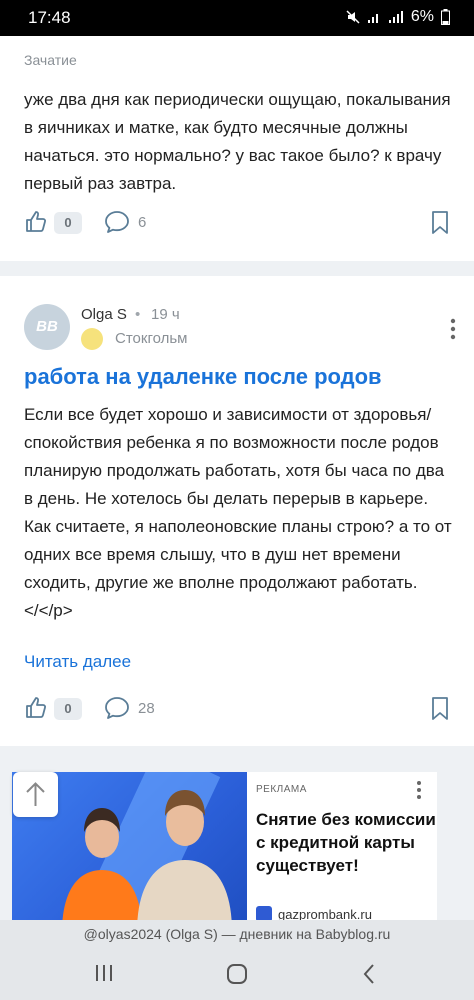 Image resolution: width=474 pixels, height=1000 pixels. Describe the element at coordinates (102, 870) in the screenshot. I see `ad-person-woman` at that location.